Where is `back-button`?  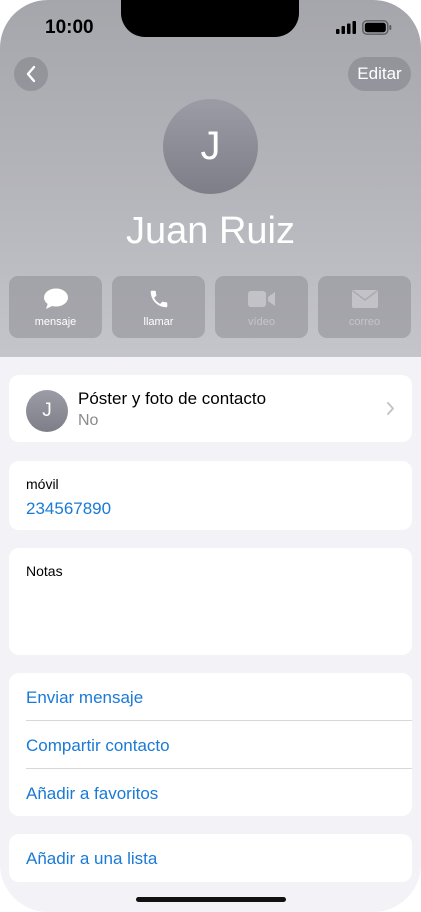 back-button is located at coordinates (31, 74).